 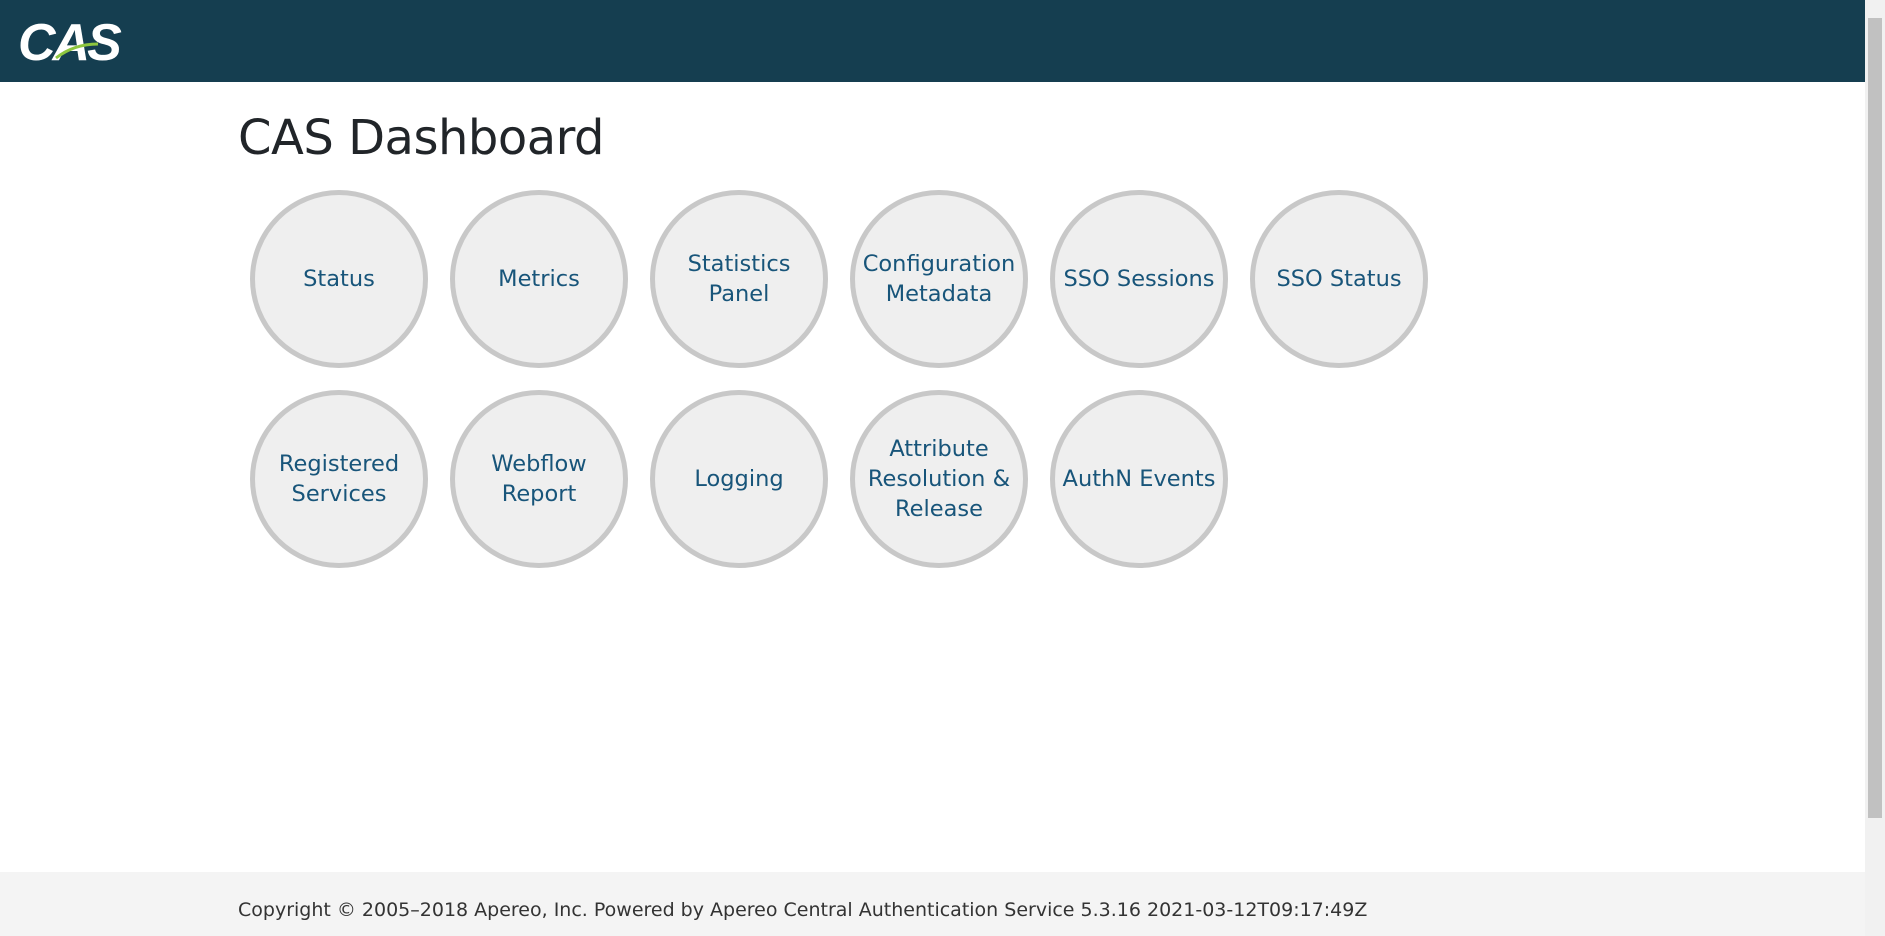 I want to click on tile-label: Configuration Metadata, so click(x=939, y=279).